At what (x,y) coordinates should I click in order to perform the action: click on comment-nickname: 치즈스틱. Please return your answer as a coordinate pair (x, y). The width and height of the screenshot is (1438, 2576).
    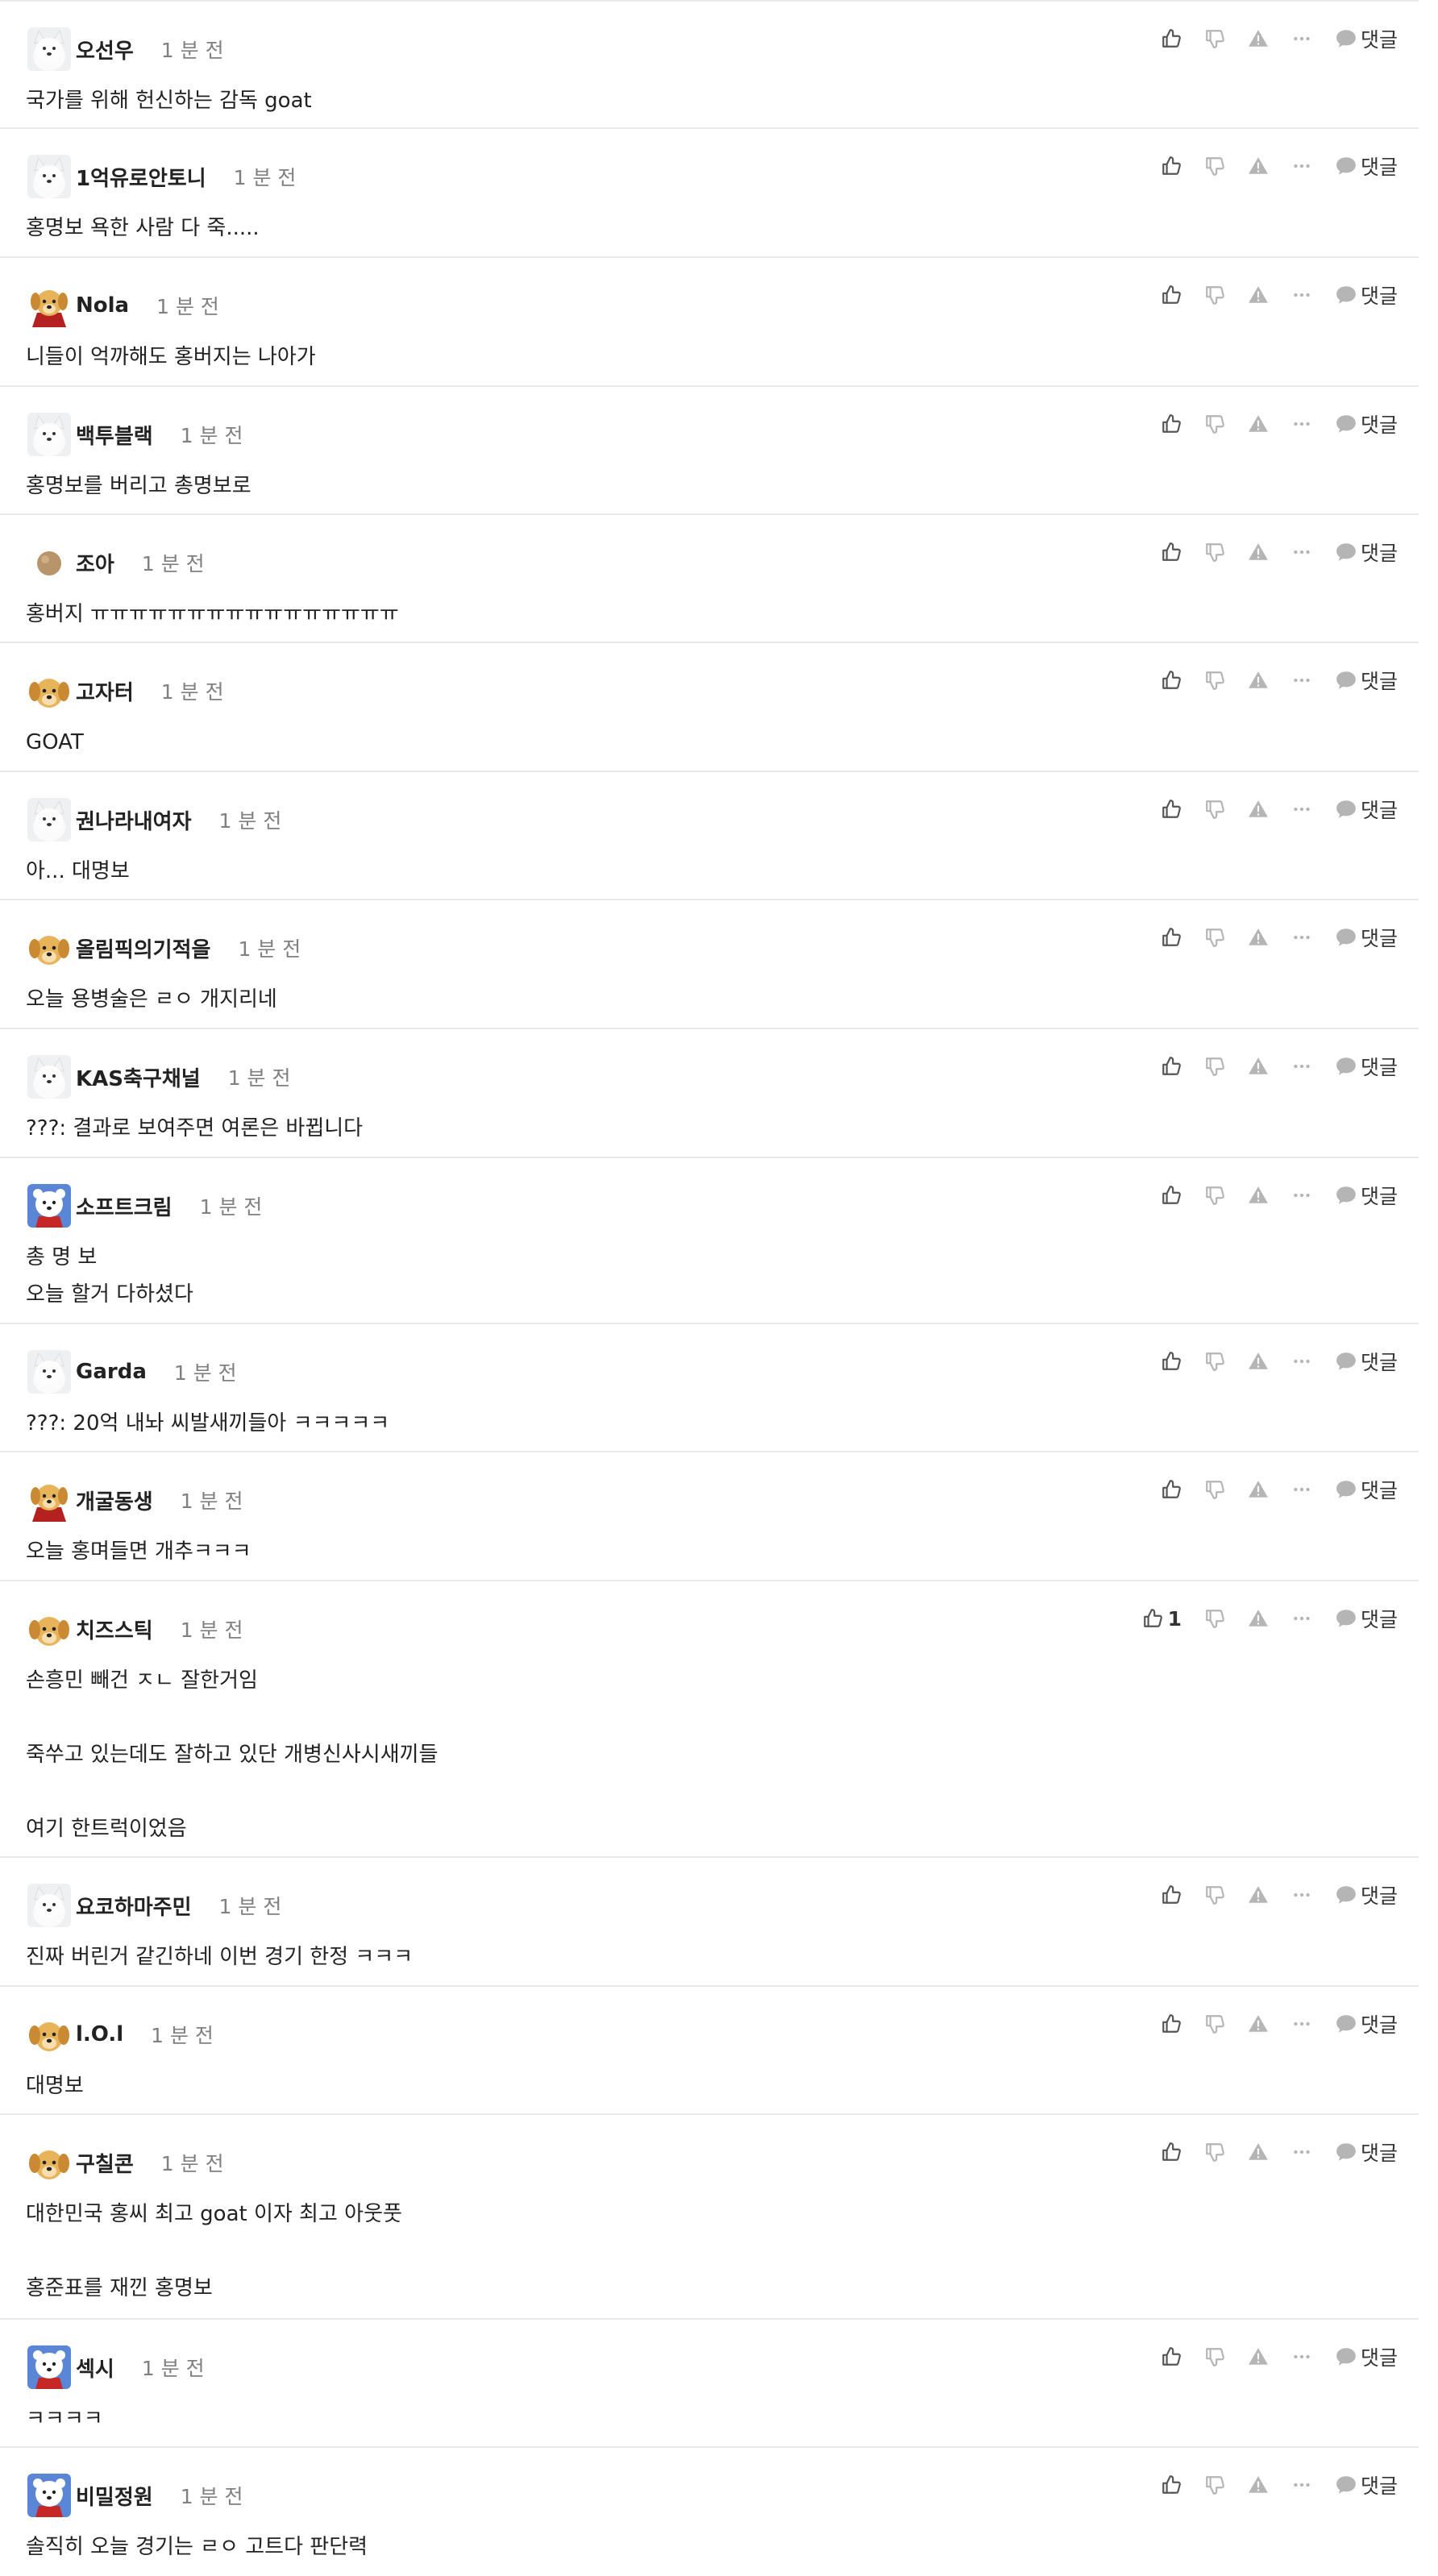
    Looking at the image, I should click on (115, 1629).